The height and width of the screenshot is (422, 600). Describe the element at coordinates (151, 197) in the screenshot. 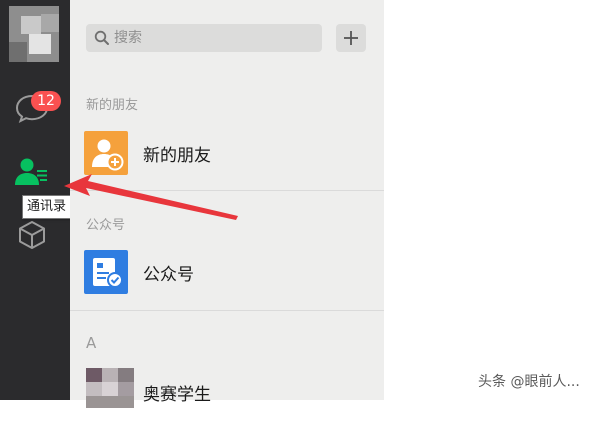

I see `annotation-arrow` at that location.